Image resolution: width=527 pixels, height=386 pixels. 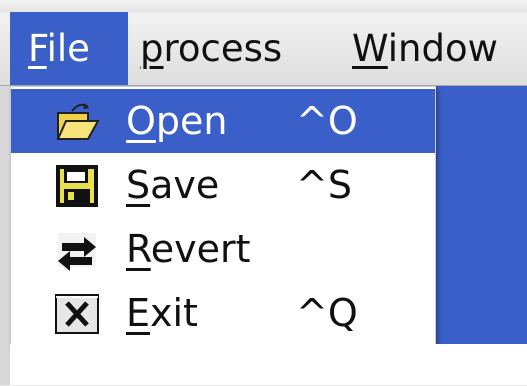 I want to click on menu-item-open-shortcut: ^O, so click(x=327, y=121).